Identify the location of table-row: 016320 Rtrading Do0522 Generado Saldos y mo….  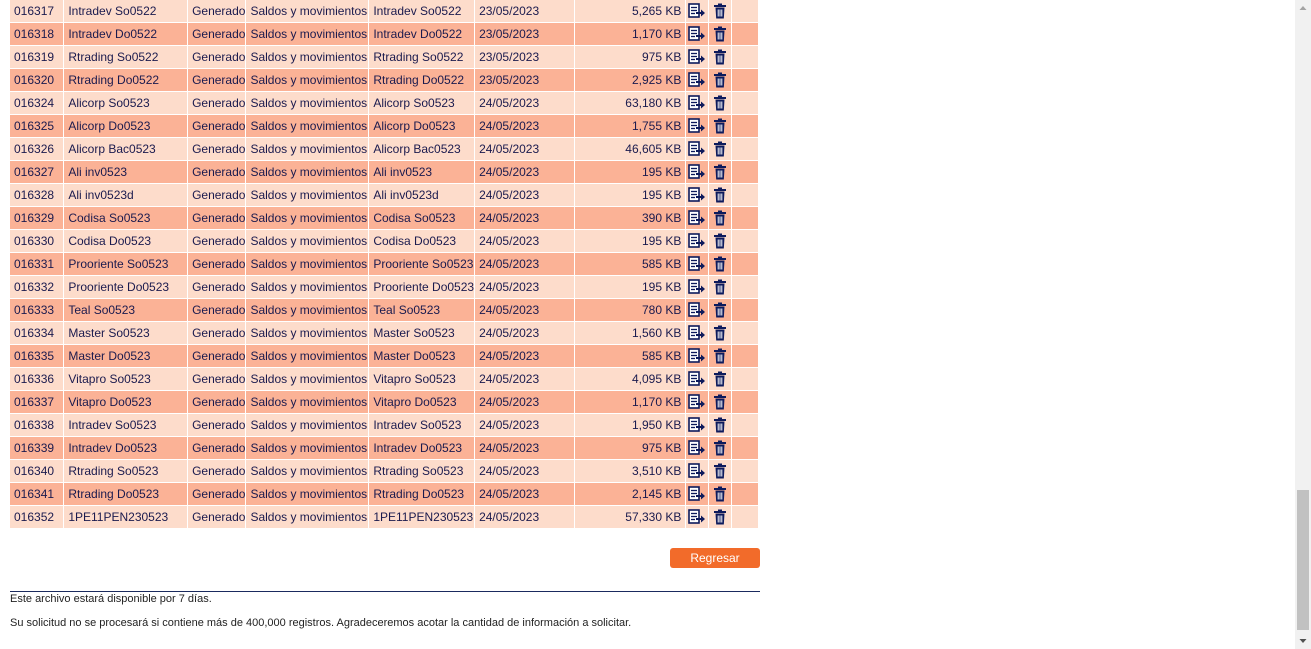
(384, 80).